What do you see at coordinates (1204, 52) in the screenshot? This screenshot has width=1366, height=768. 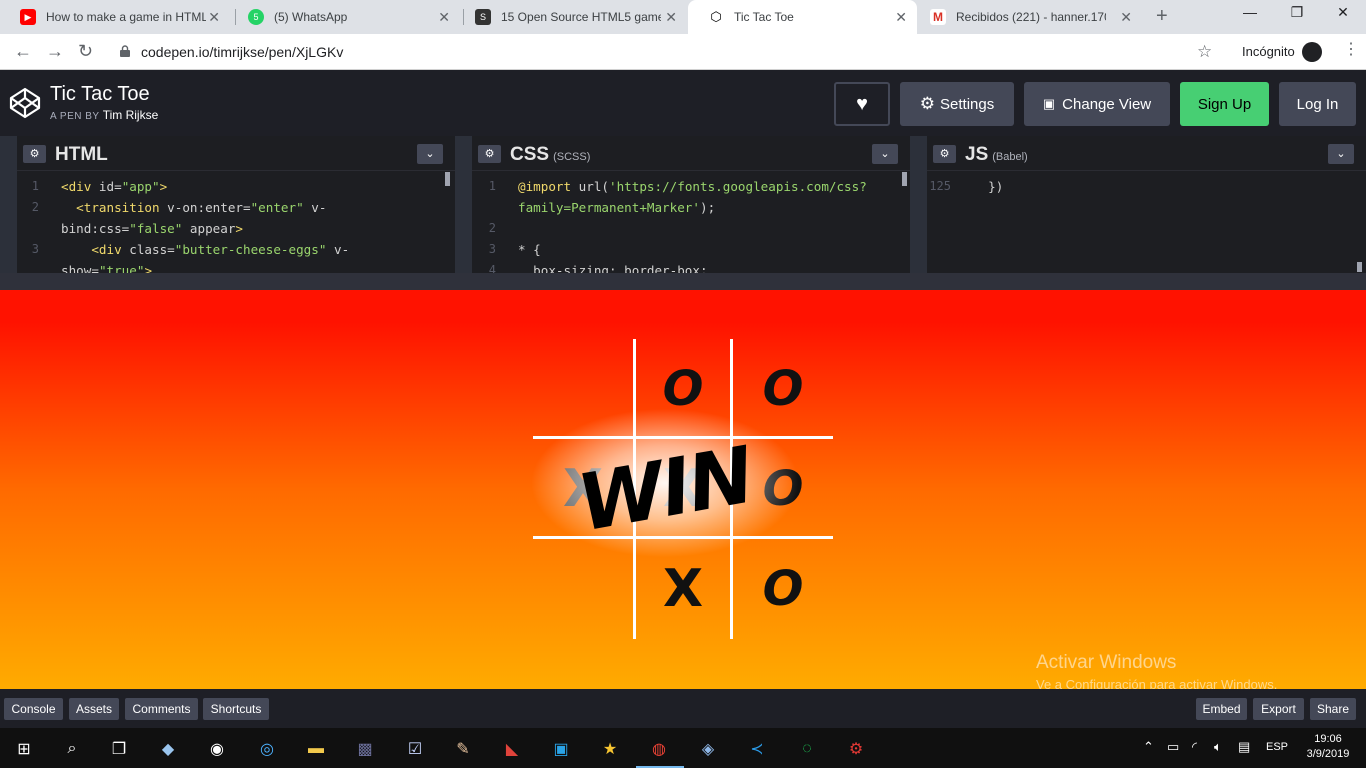 I see `bookmark-star-icon: ☆` at bounding box center [1204, 52].